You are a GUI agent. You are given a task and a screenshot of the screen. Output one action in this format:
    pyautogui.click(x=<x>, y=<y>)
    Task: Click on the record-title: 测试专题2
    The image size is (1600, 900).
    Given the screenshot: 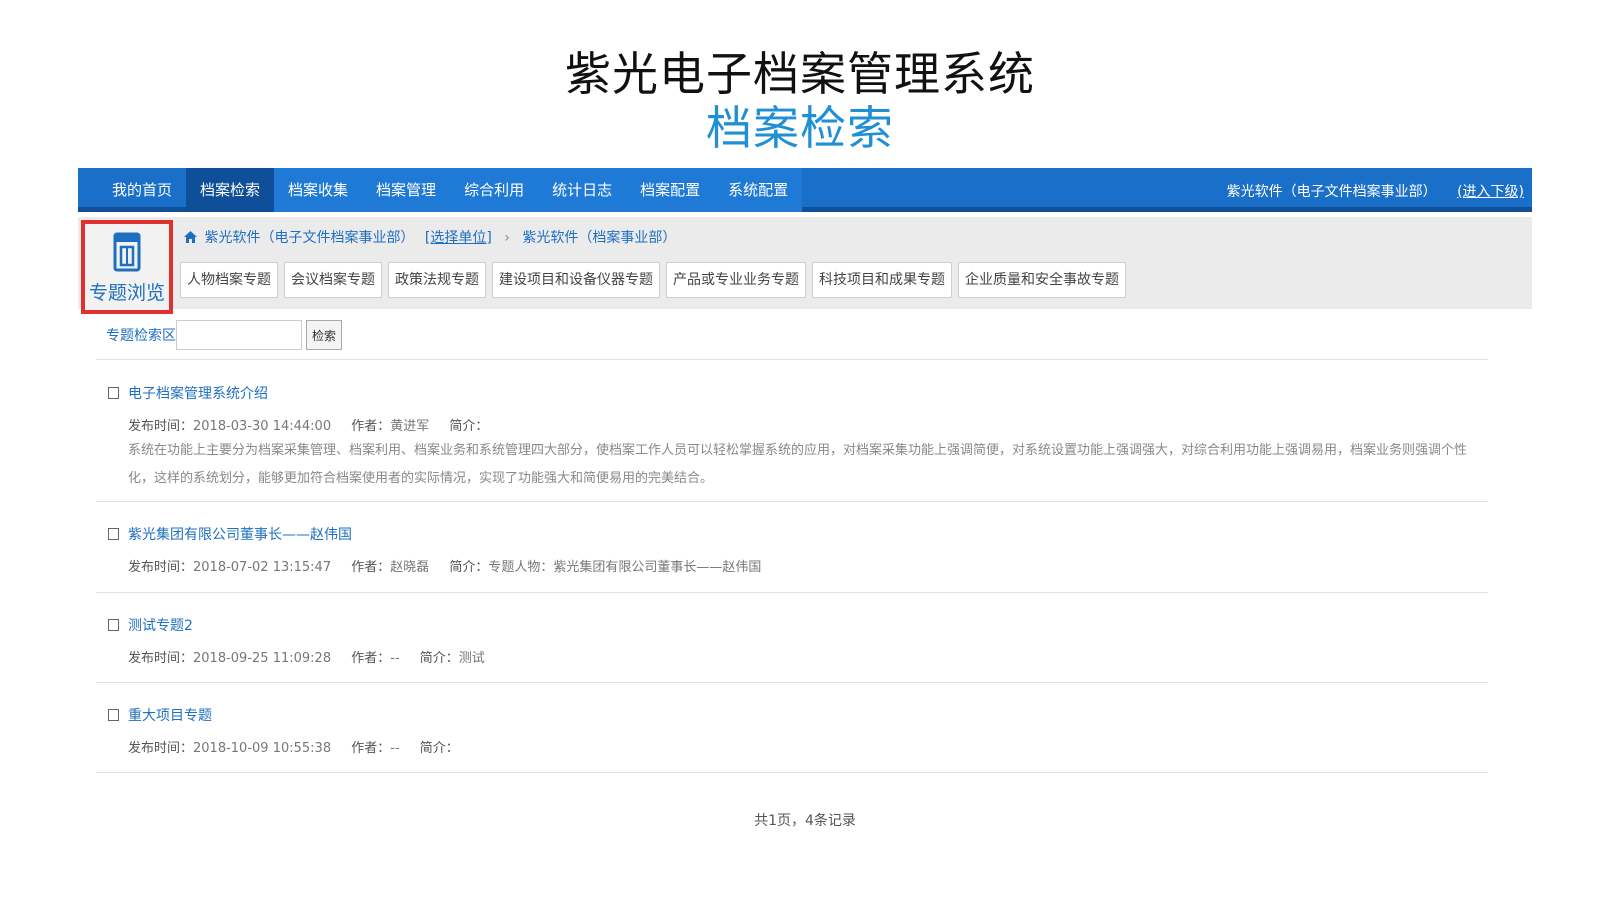 What is the action you would take?
    pyautogui.click(x=160, y=625)
    